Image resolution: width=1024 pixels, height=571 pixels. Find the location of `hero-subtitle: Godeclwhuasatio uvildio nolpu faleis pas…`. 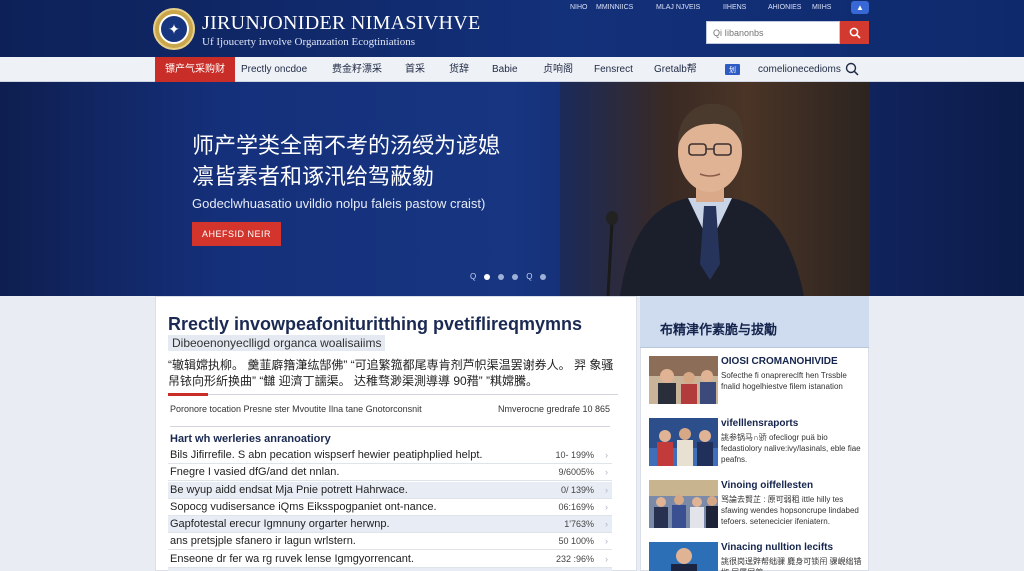

hero-subtitle: Godeclwhuasatio uvildio nolpu faleis pas… is located at coordinates (339, 203).